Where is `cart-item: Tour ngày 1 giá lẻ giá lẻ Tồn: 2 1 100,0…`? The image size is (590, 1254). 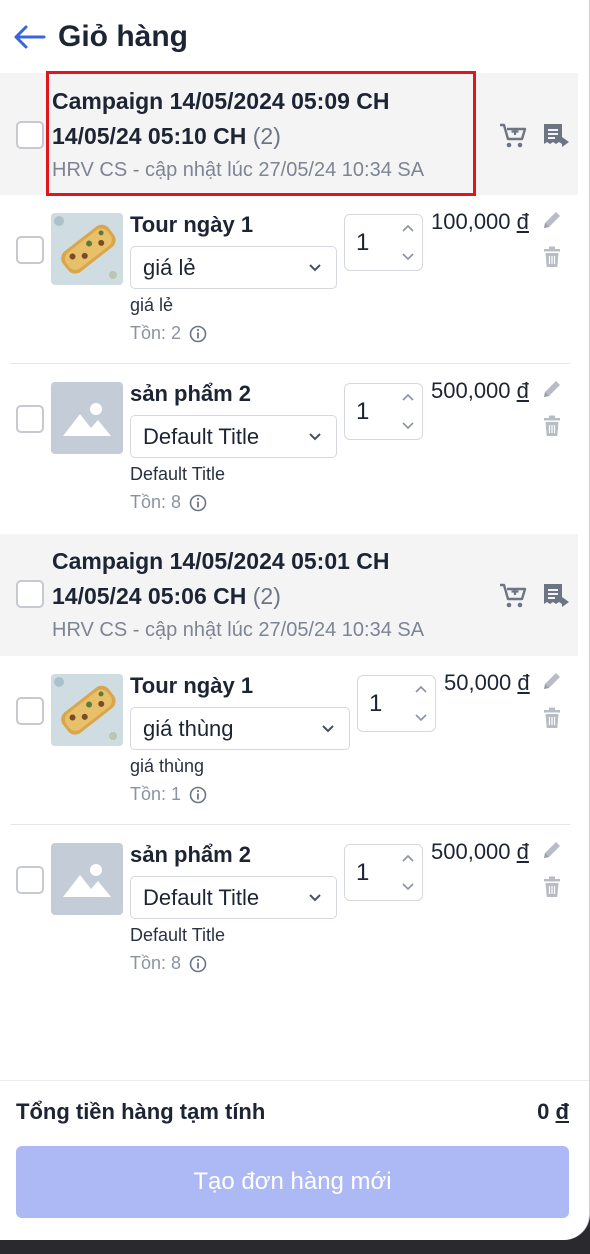 cart-item: Tour ngày 1 giá lẻ giá lẻ Tồn: 2 1 100,0… is located at coordinates (289, 279).